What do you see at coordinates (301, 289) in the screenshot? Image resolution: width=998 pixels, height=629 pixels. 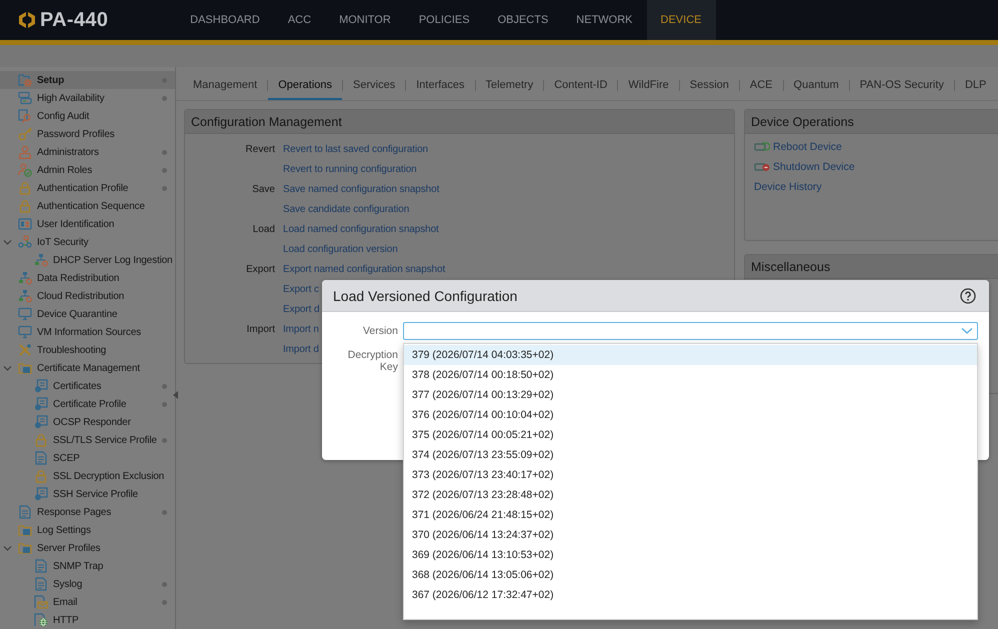 I see `action-link: Export c` at bounding box center [301, 289].